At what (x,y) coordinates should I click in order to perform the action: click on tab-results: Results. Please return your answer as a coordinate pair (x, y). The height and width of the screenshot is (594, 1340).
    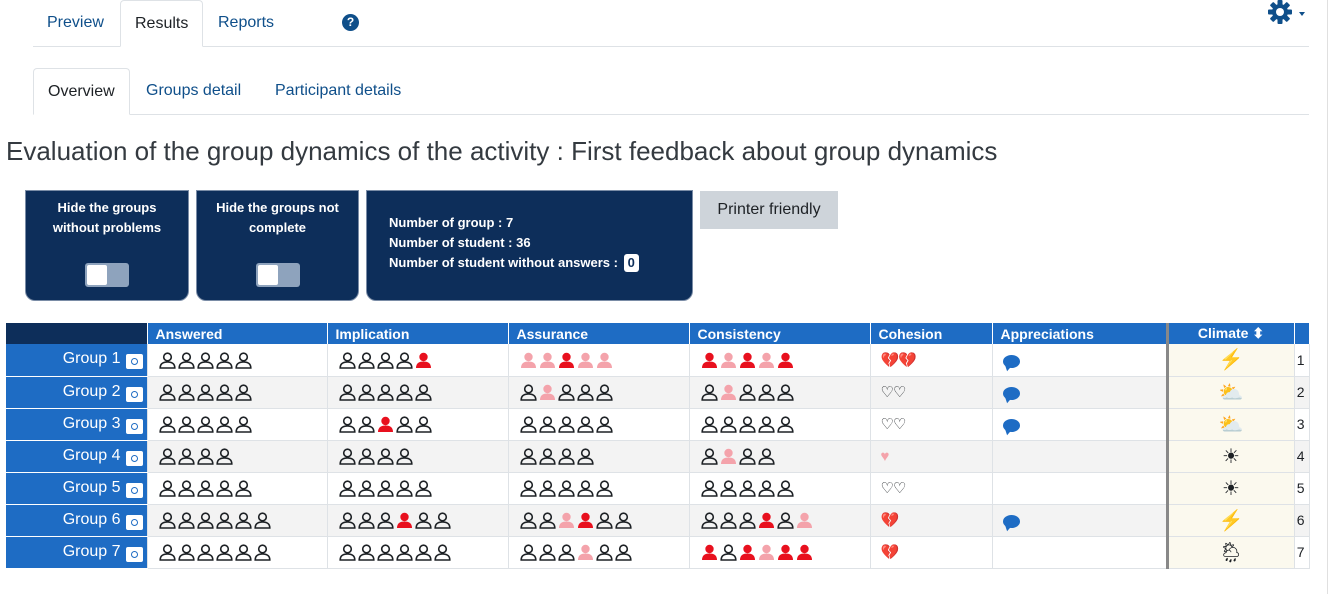
    Looking at the image, I should click on (162, 23).